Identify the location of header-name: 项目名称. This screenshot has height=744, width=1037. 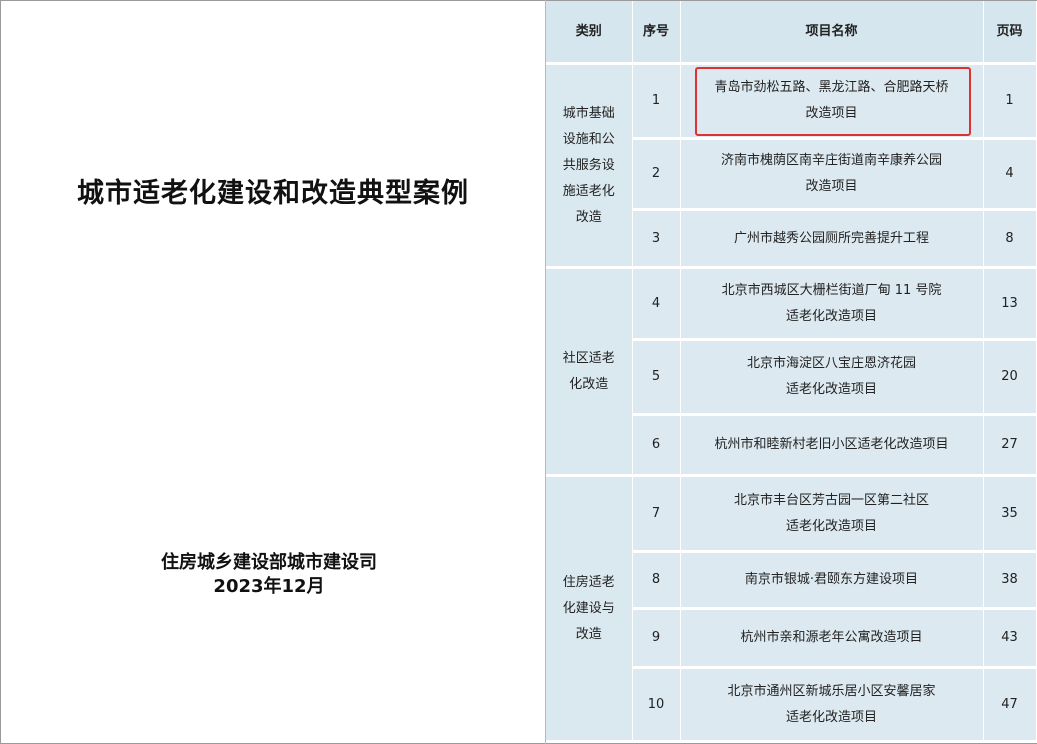
(832, 33).